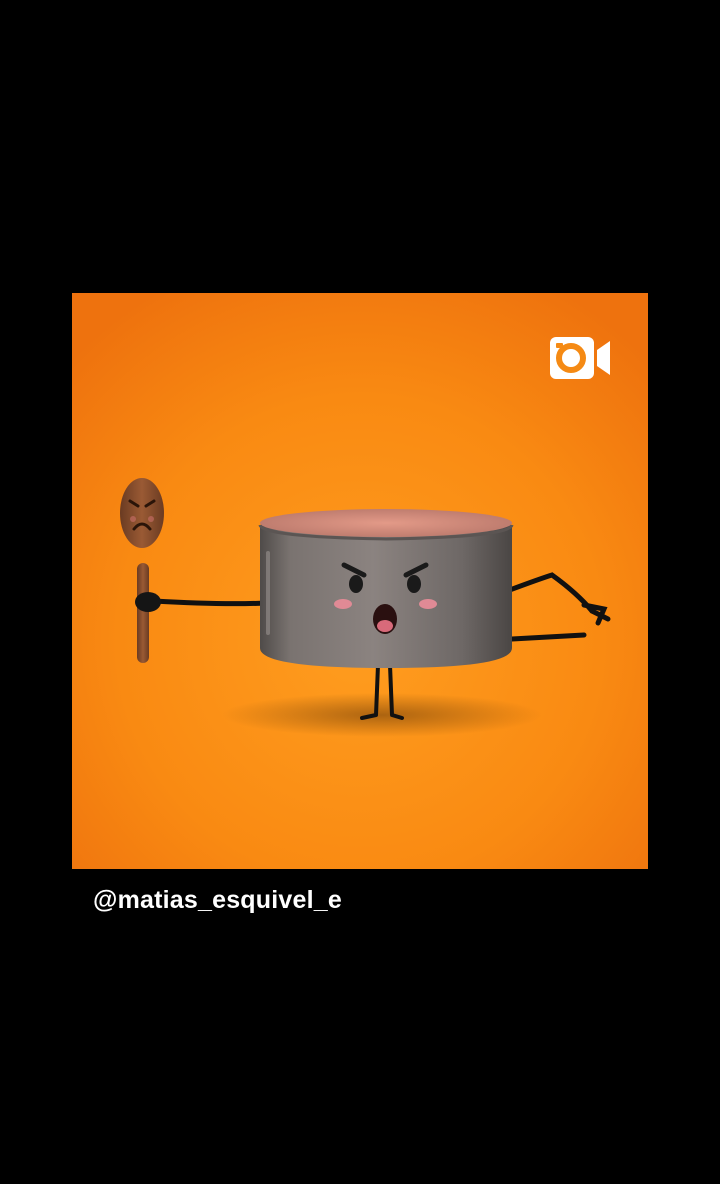 This screenshot has width=720, height=1184. What do you see at coordinates (581, 358) in the screenshot?
I see `video-camera-icon` at bounding box center [581, 358].